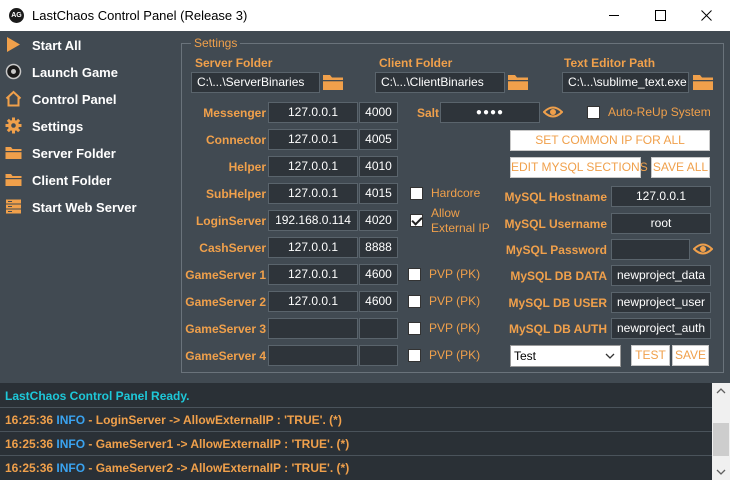  Describe the element at coordinates (440, 82) in the screenshot. I see `client-folder-field: C:\...\ClientBinaries` at that location.